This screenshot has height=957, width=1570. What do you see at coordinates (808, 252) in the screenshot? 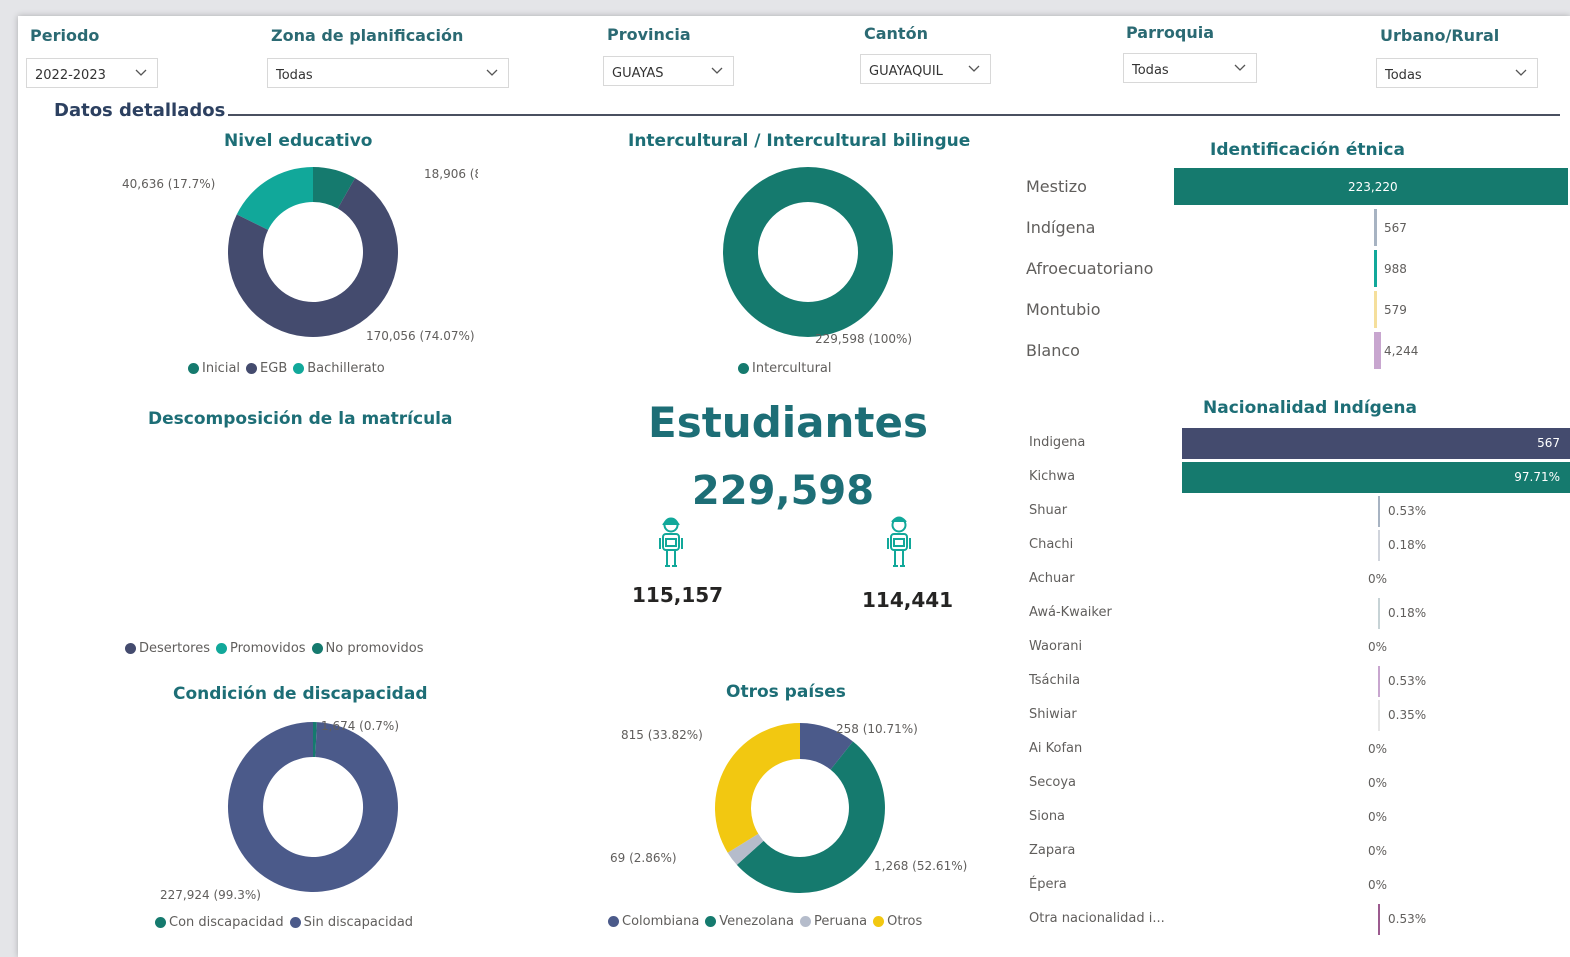
I see `slice-intercultural` at bounding box center [808, 252].